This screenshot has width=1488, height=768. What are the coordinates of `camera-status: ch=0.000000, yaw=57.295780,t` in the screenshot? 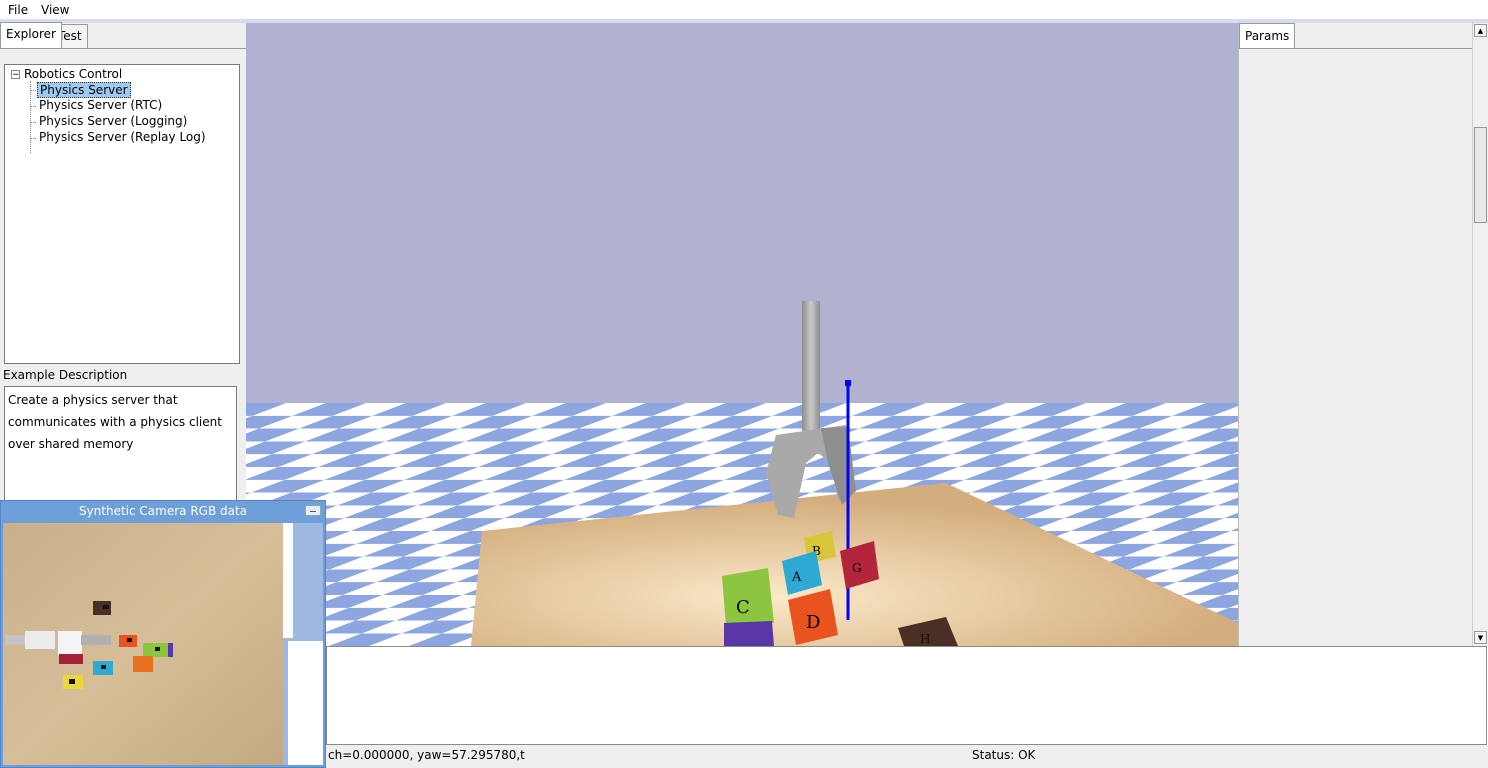 It's located at (426, 755).